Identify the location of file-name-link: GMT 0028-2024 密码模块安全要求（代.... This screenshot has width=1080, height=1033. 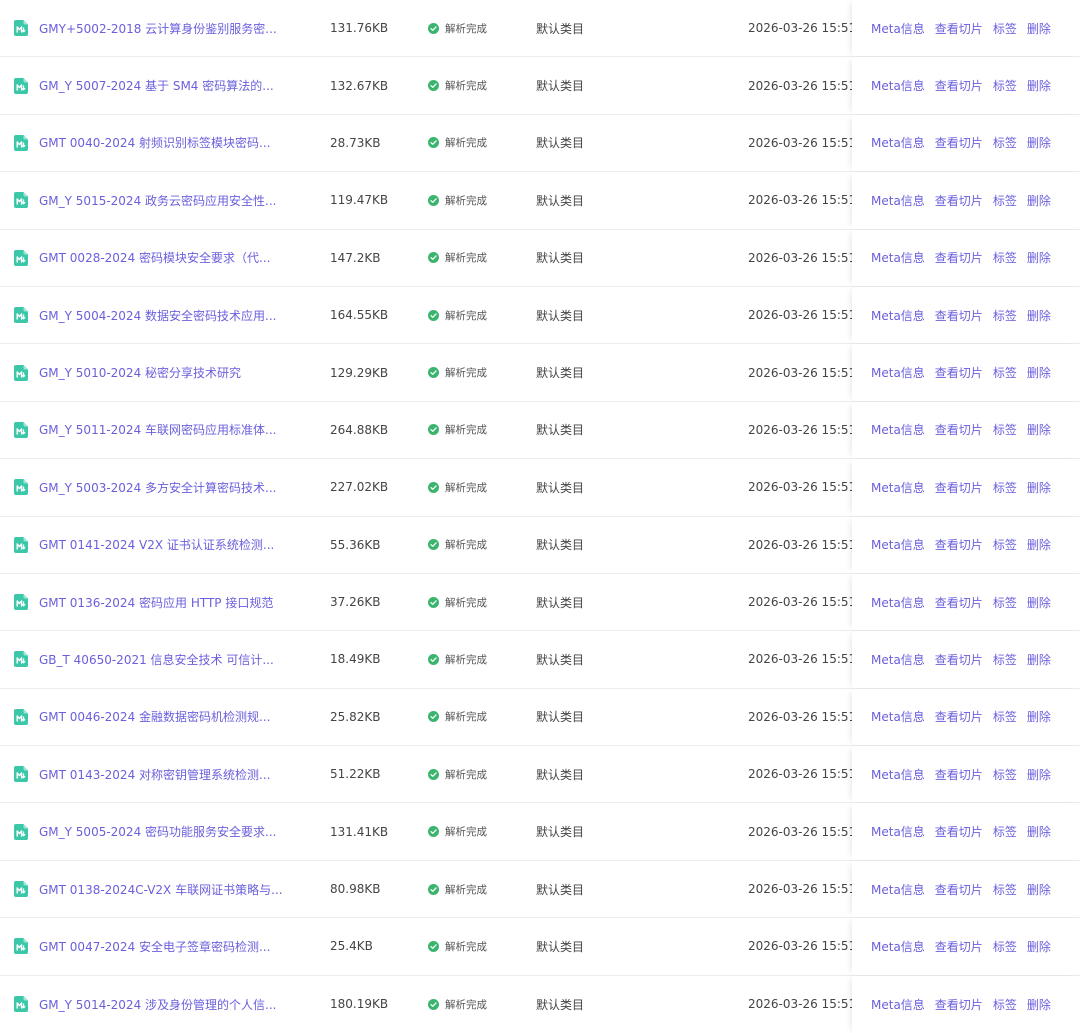
(154, 257).